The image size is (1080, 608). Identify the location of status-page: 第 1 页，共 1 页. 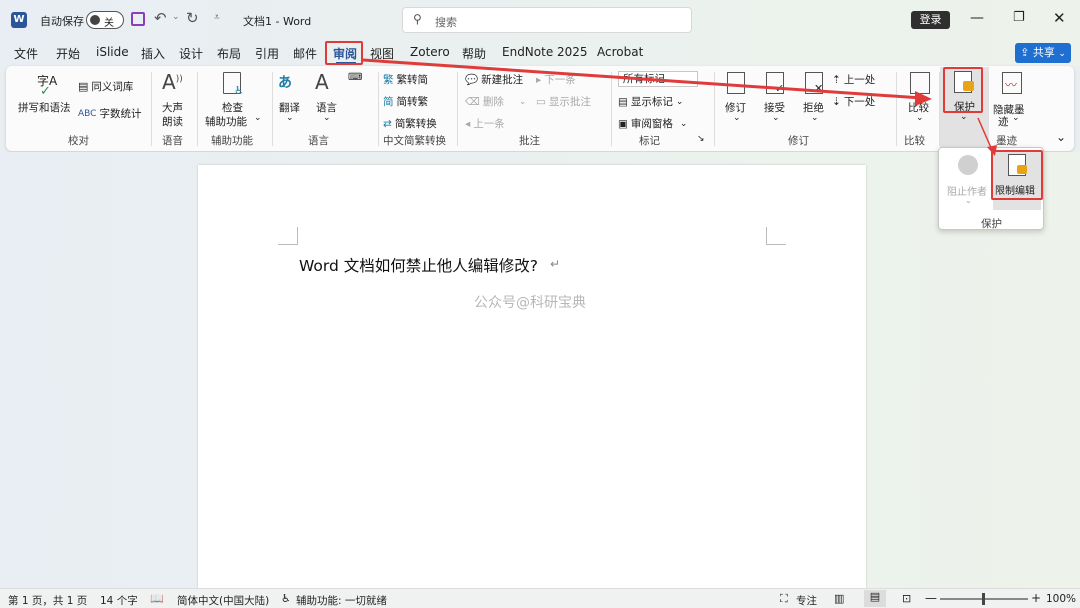
(47, 600).